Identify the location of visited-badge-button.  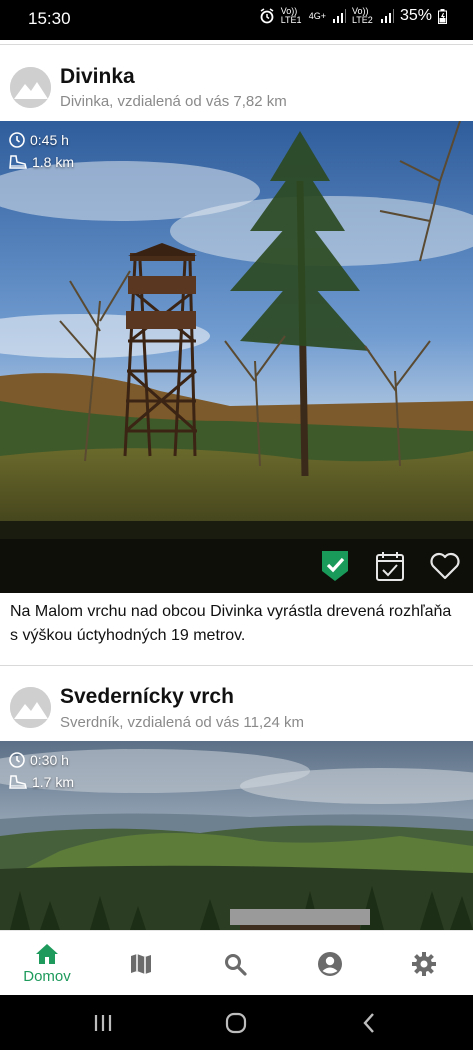
(335, 566).